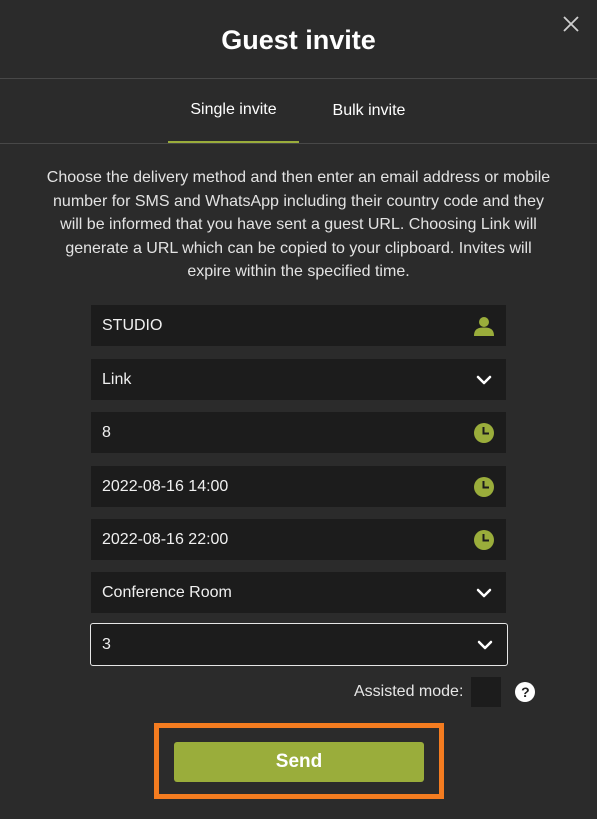 Image resolution: width=597 pixels, height=819 pixels. I want to click on location-value: Conference Room, so click(167, 592).